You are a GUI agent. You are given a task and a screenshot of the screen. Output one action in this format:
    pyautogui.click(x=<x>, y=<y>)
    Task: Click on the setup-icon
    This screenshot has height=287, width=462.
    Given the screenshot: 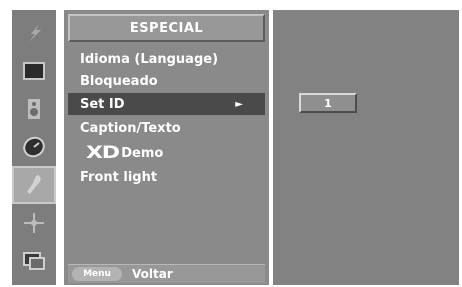 What is the action you would take?
    pyautogui.click(x=34, y=223)
    